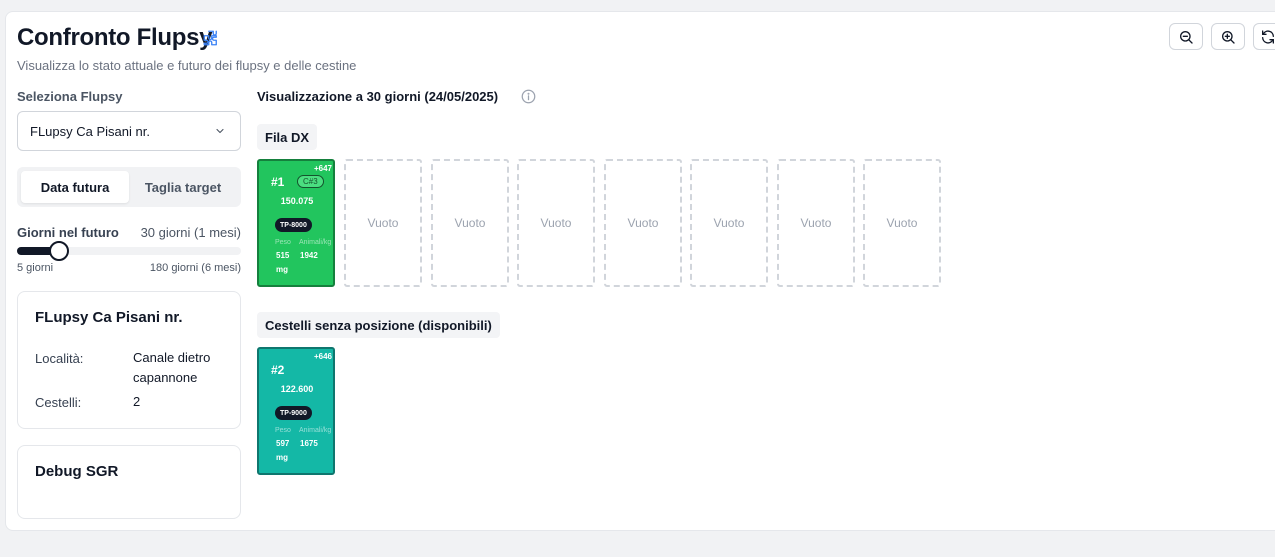 This screenshot has height=557, width=1275. What do you see at coordinates (309, 255) in the screenshot?
I see `animals-value: 1942` at bounding box center [309, 255].